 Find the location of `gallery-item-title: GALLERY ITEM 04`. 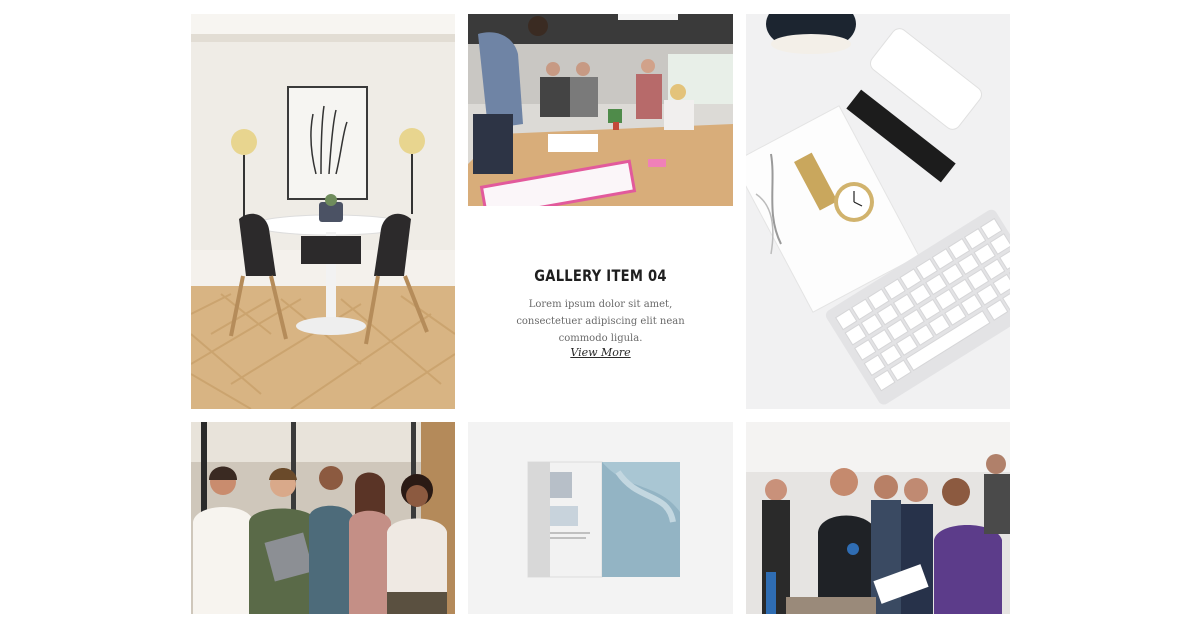

gallery-item-title: GALLERY ITEM 04 is located at coordinates (600, 275).